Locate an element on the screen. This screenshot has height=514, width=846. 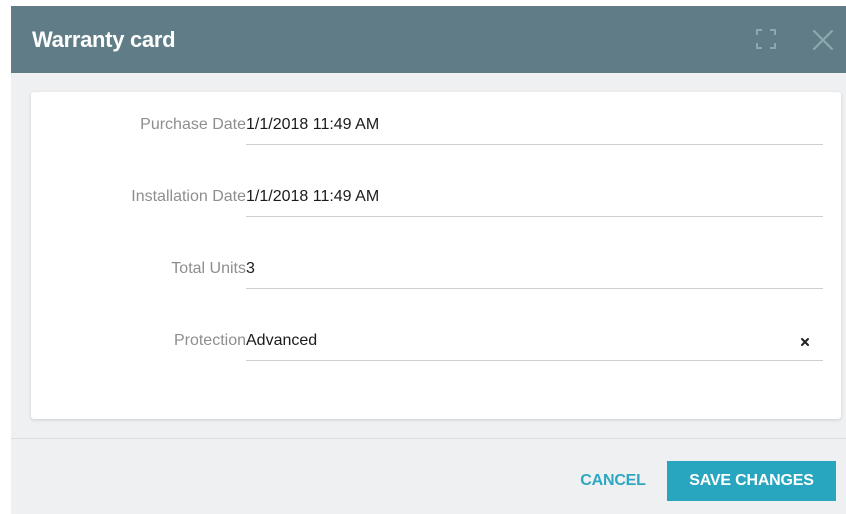
close-icon is located at coordinates (823, 40).